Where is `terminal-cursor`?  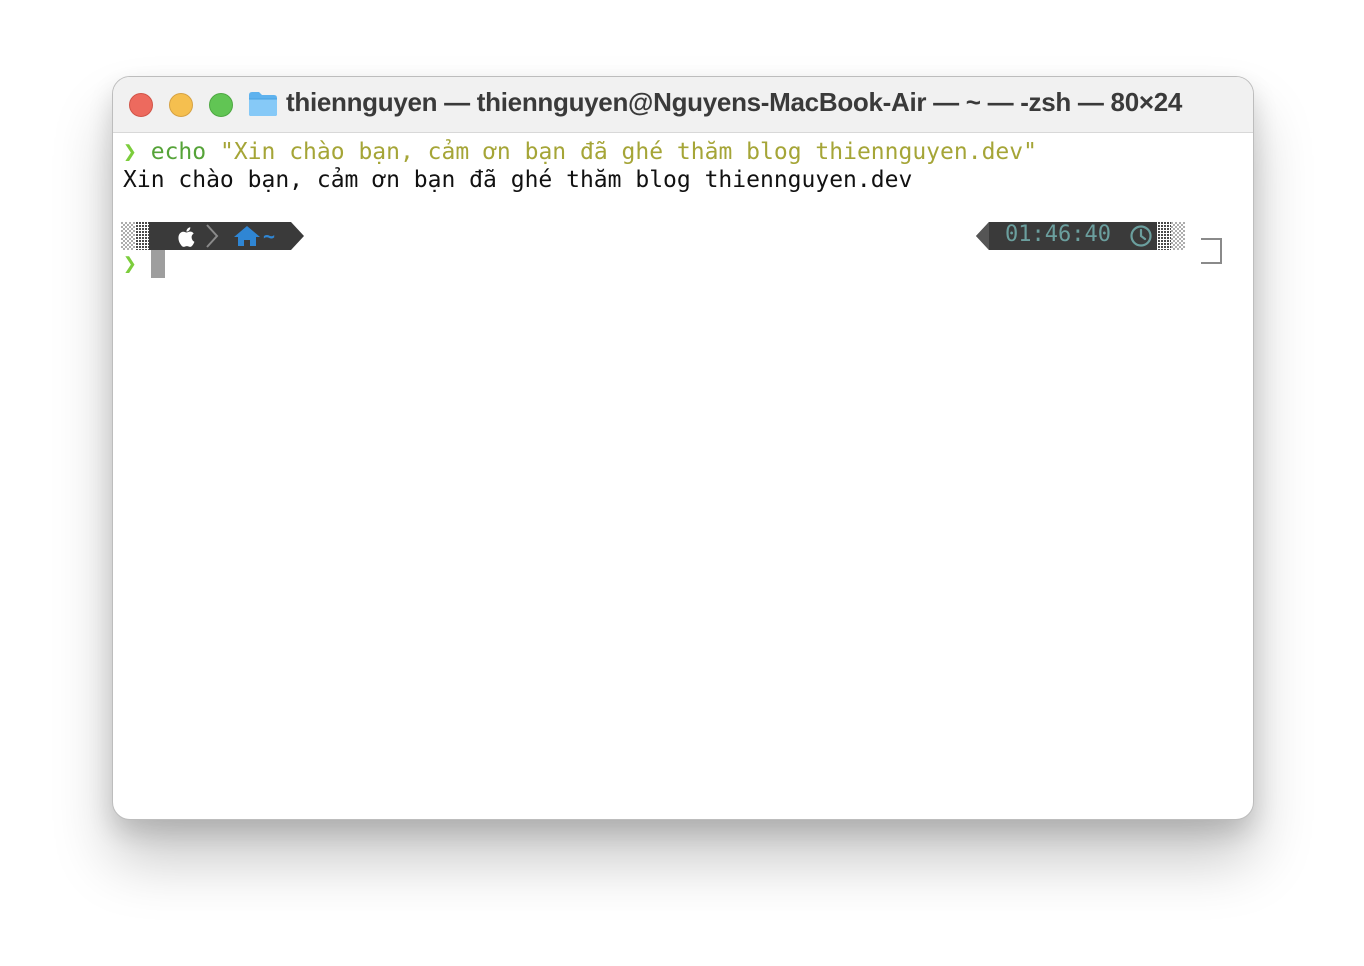 terminal-cursor is located at coordinates (158, 264).